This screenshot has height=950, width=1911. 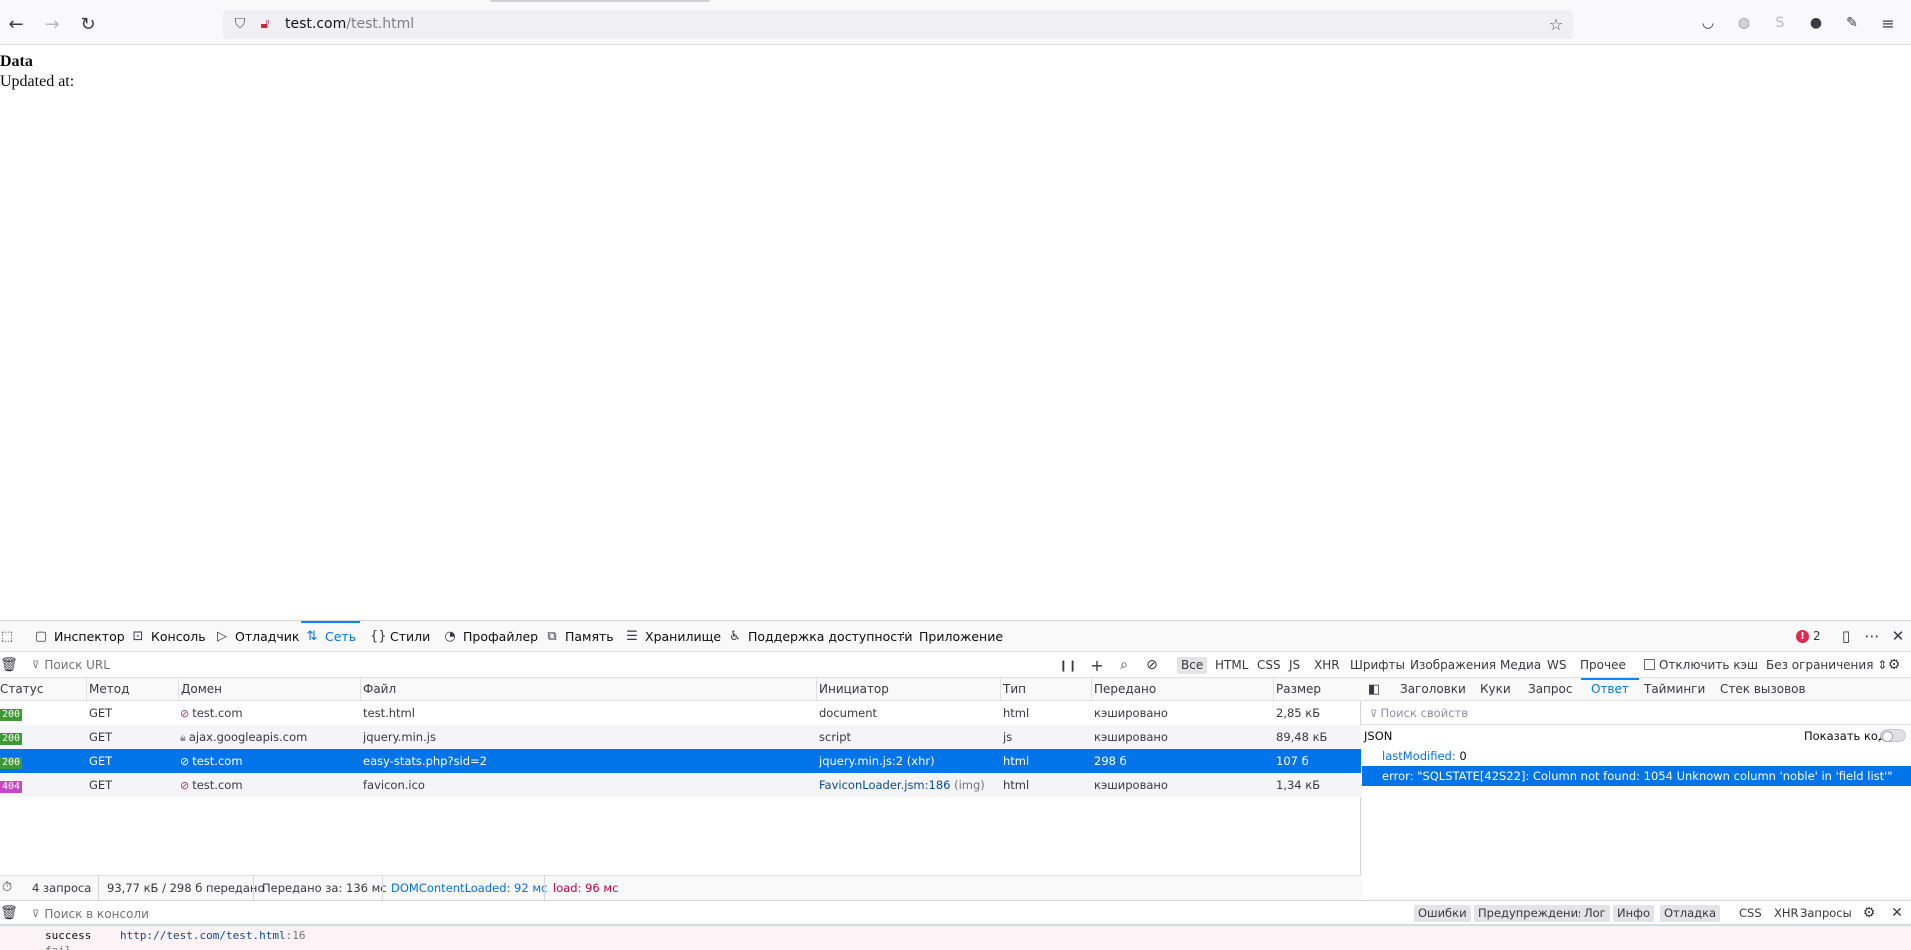 What do you see at coordinates (240, 24) in the screenshot?
I see `tracking-protection-shield-icon: ⛉` at bounding box center [240, 24].